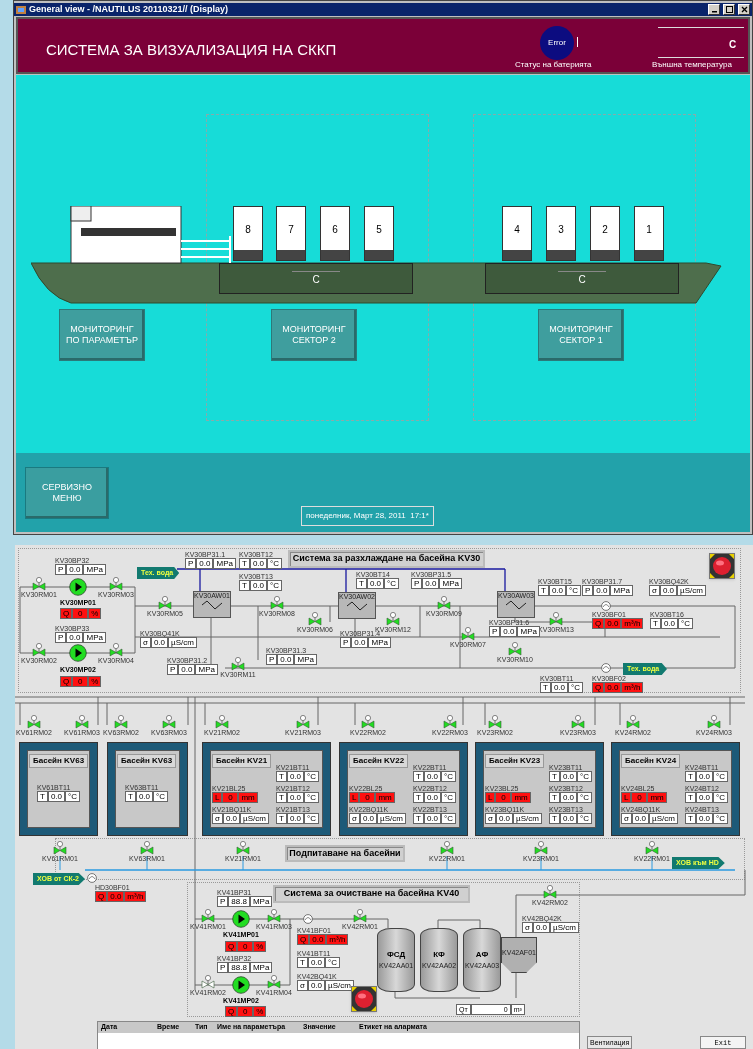 The height and width of the screenshot is (1049, 753). Describe the element at coordinates (561, 233) in the screenshot. I see `cargo-container: 3` at that location.